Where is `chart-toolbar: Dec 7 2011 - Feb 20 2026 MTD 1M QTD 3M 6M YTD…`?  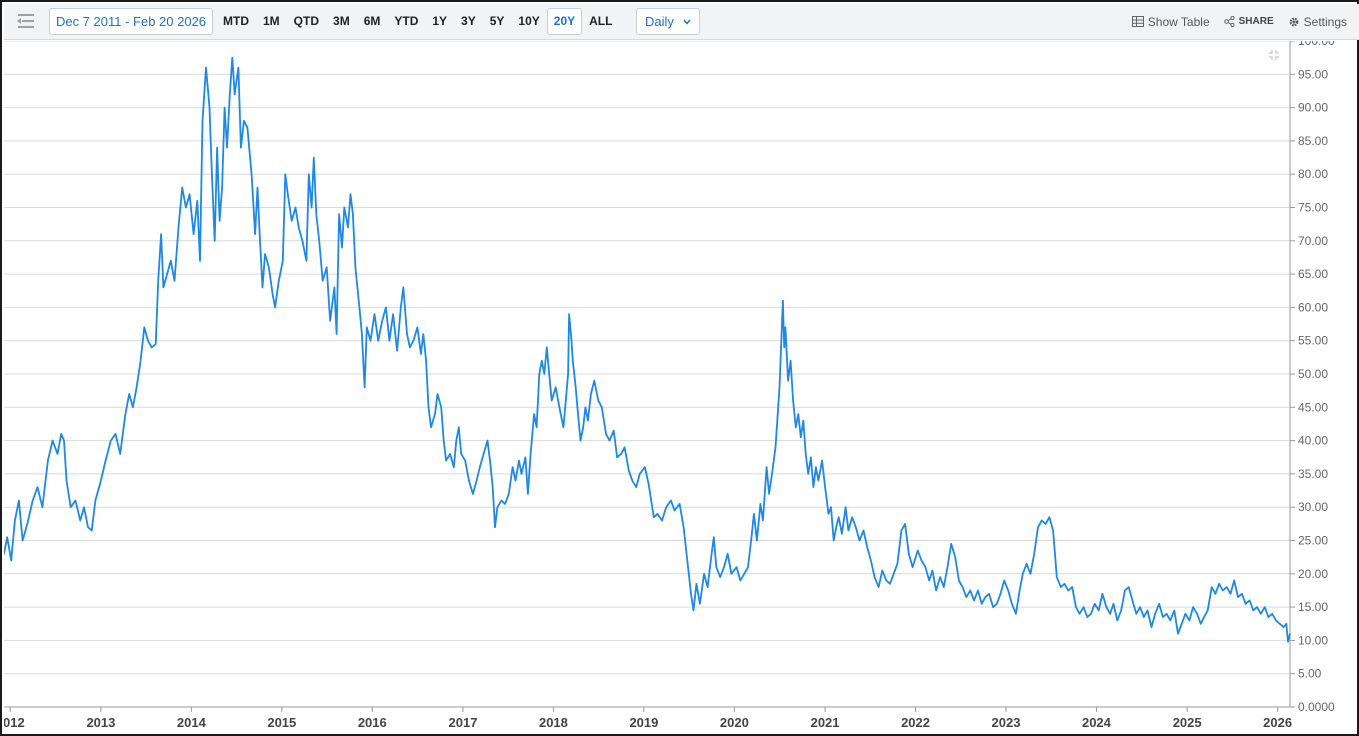 chart-toolbar: Dec 7 2011 - Feb 20 2026 MTD 1M QTD 3M 6M YTD… is located at coordinates (681, 22).